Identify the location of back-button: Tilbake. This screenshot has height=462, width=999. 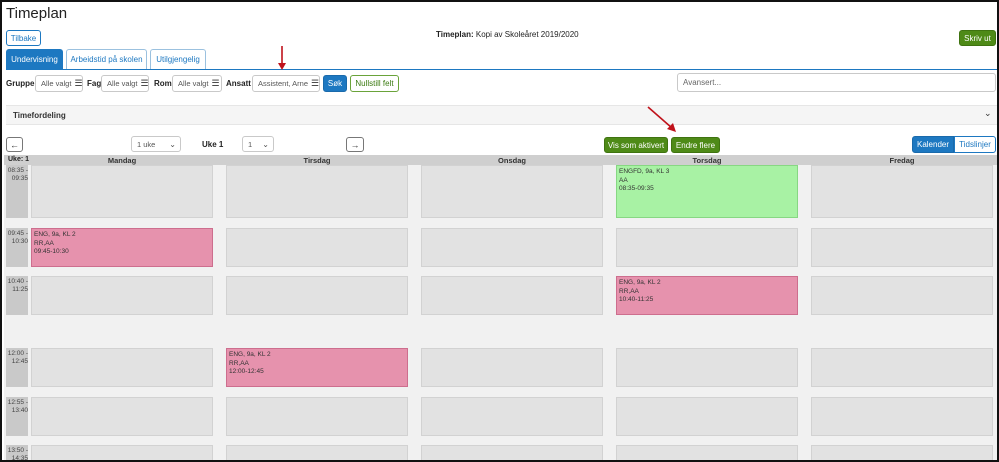
(23, 38).